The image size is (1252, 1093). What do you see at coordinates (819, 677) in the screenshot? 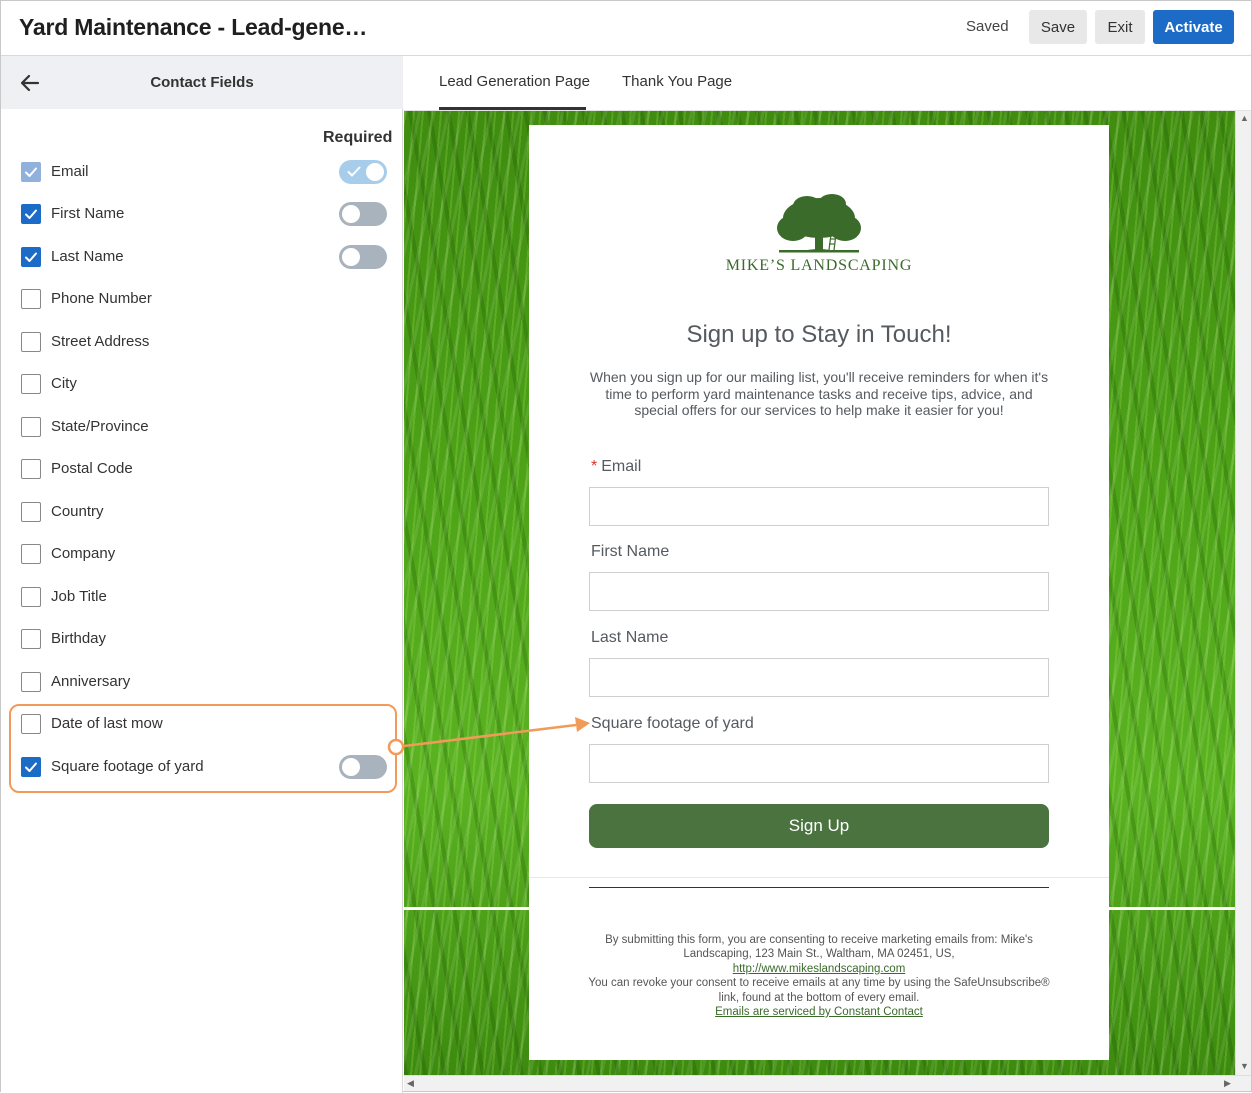
I see `last-name-input` at bounding box center [819, 677].